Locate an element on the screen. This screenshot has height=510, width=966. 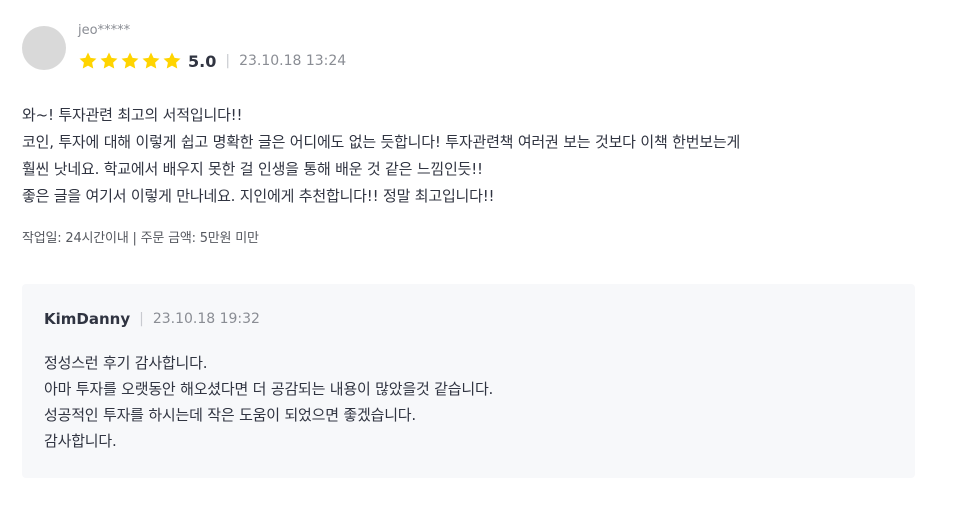
review-date: 23.10.18 13:24 is located at coordinates (293, 61).